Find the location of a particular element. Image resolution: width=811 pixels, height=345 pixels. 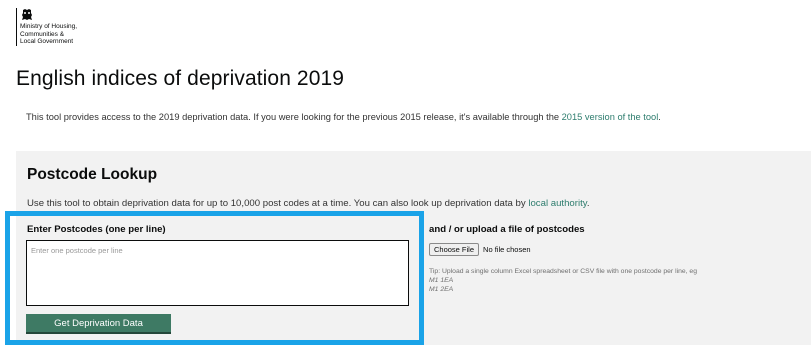

panel-title: Postcode Lookup is located at coordinates (92, 174).